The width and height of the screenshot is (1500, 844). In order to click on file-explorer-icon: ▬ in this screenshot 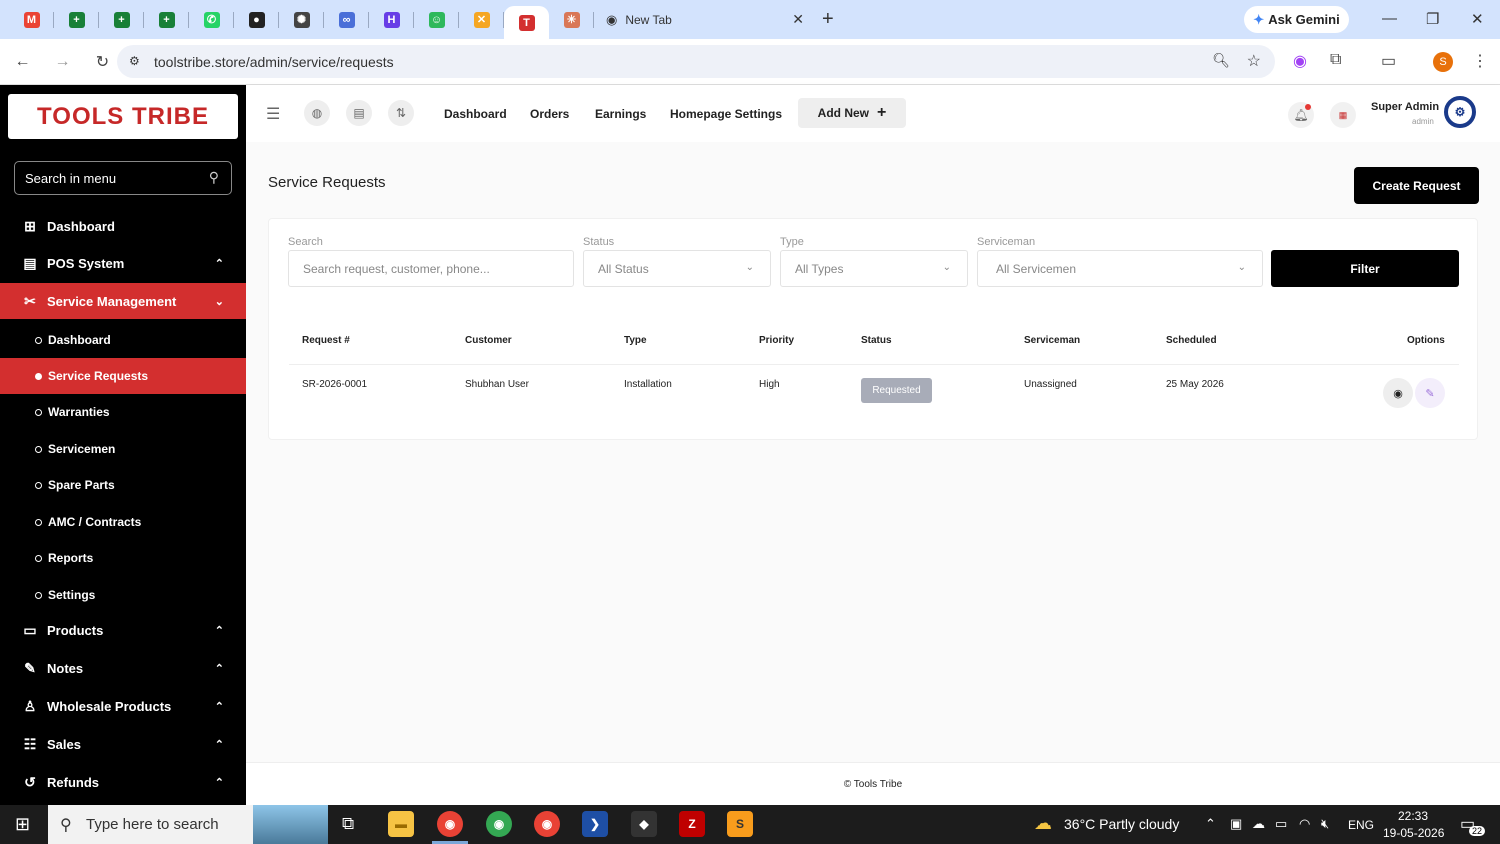, I will do `click(401, 824)`.